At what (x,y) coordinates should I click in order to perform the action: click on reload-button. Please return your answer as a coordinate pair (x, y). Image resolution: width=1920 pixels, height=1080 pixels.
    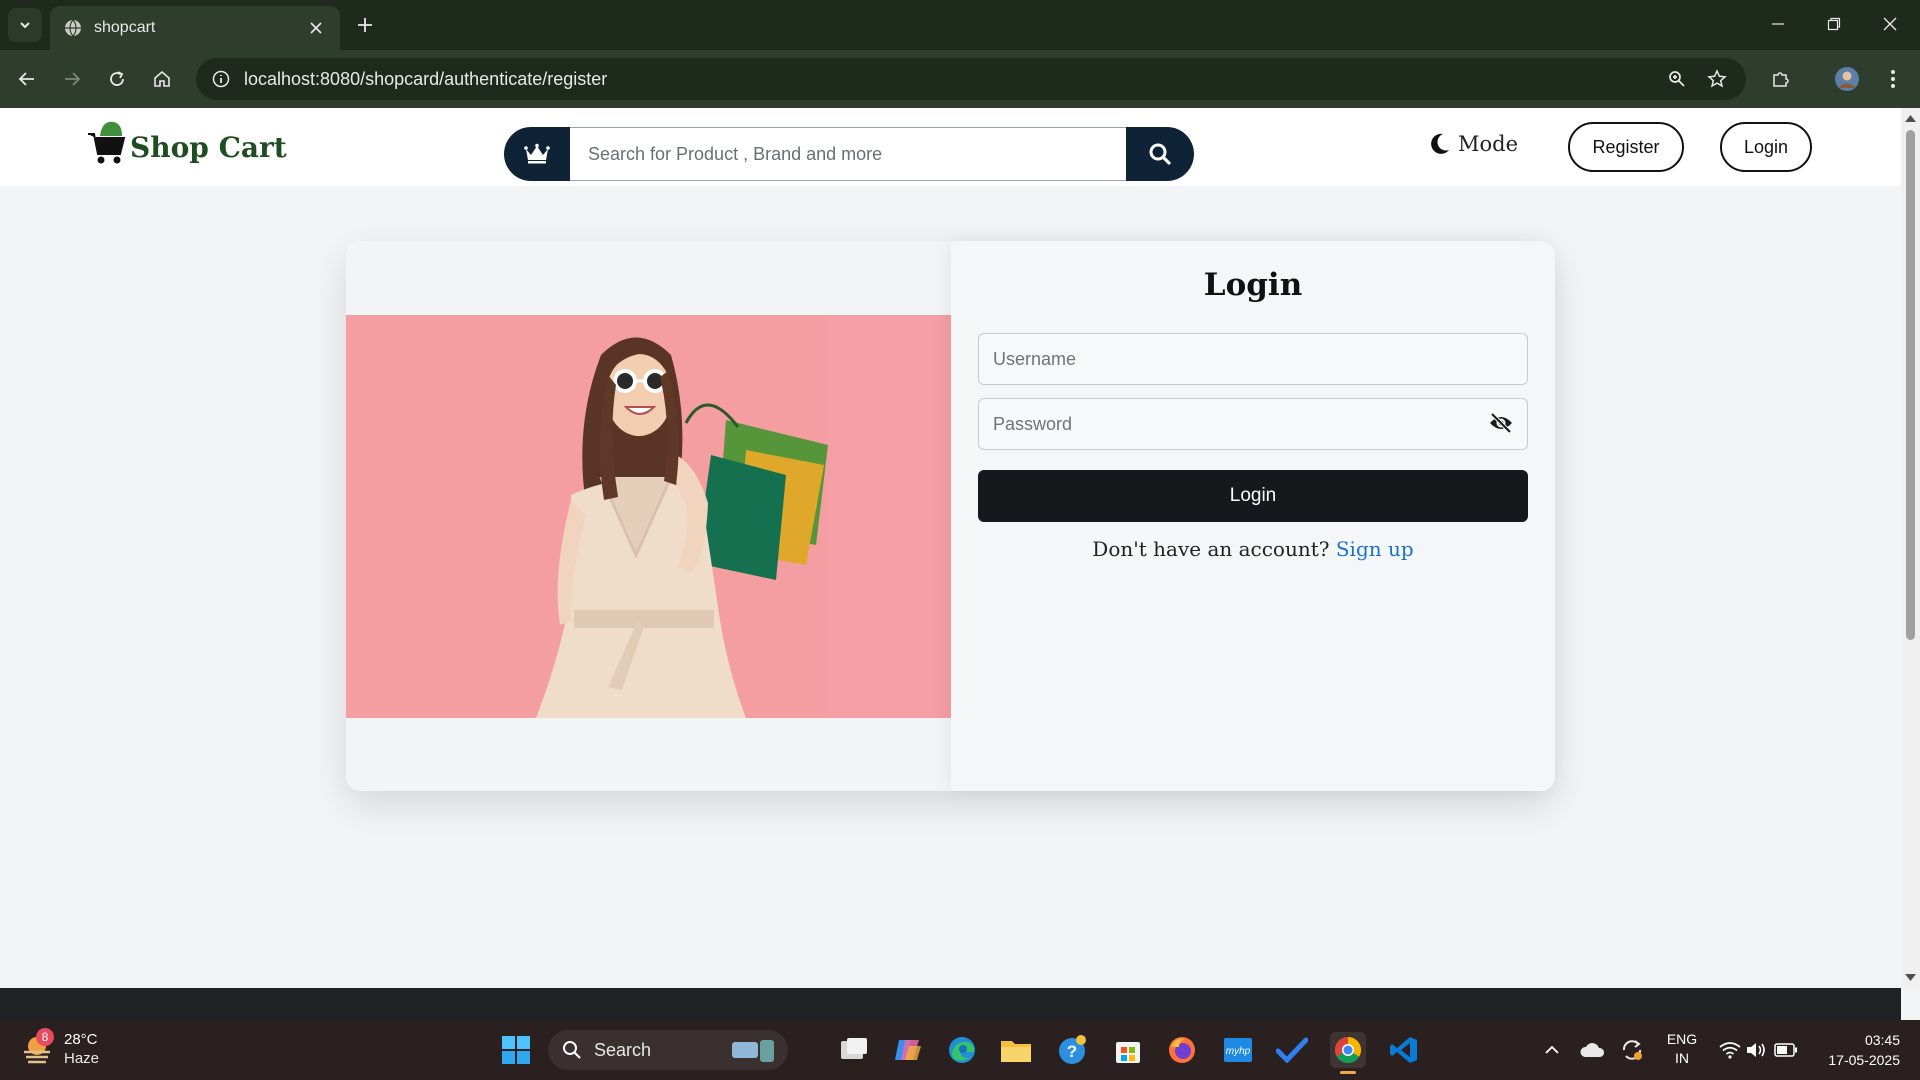
    Looking at the image, I should click on (117, 79).